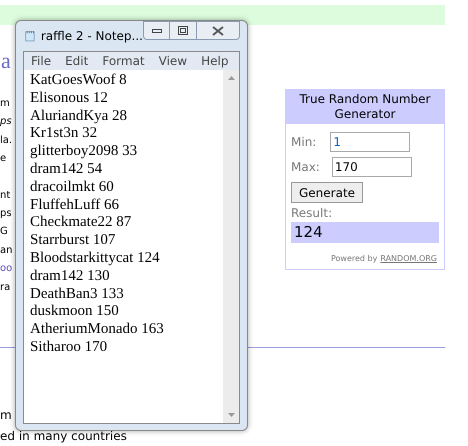 The width and height of the screenshot is (468, 446). Describe the element at coordinates (365, 107) in the screenshot. I see `widget-title: True Random Number Generator` at that location.